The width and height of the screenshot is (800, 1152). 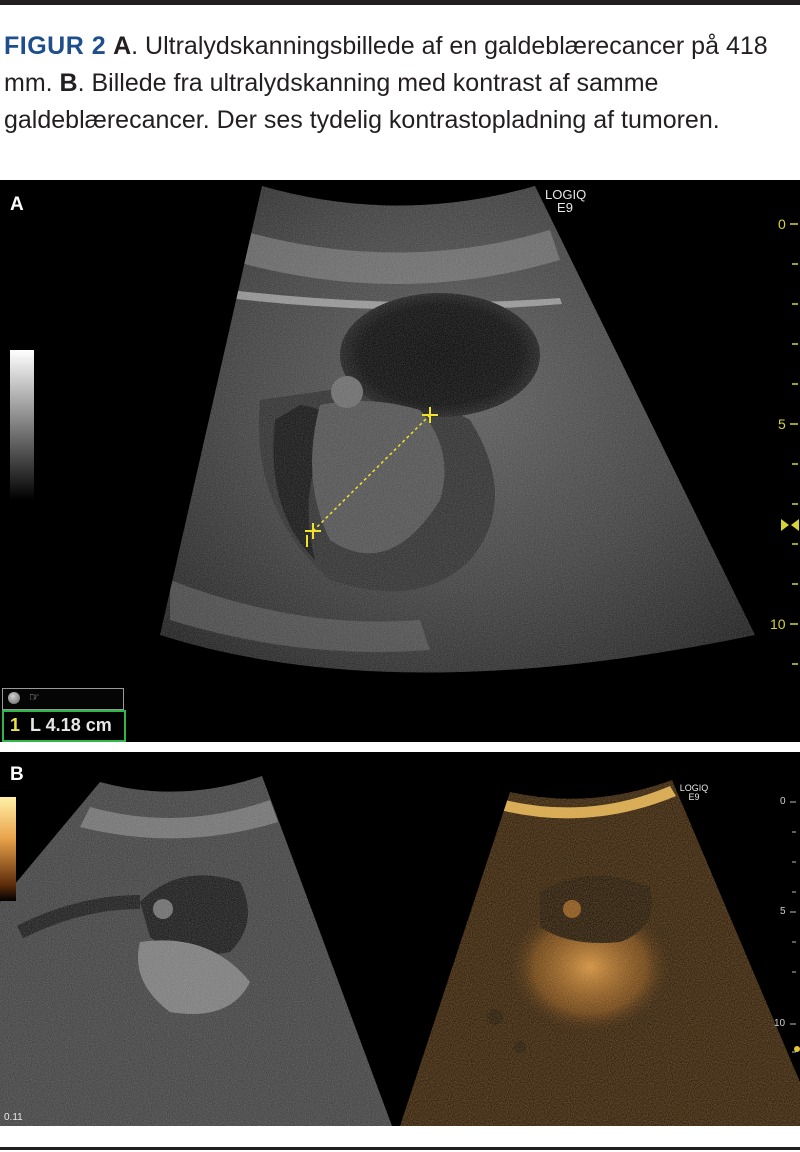 I want to click on measurement-number: 1, so click(x=15, y=725).